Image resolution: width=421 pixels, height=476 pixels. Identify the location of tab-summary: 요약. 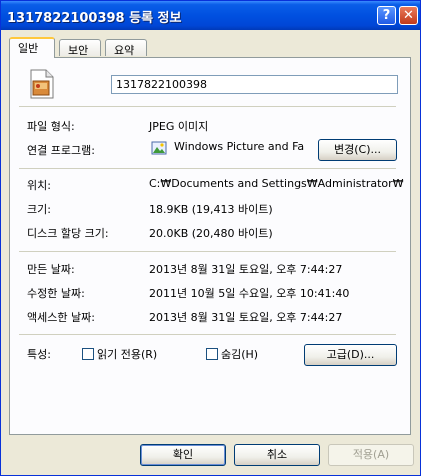
(126, 48).